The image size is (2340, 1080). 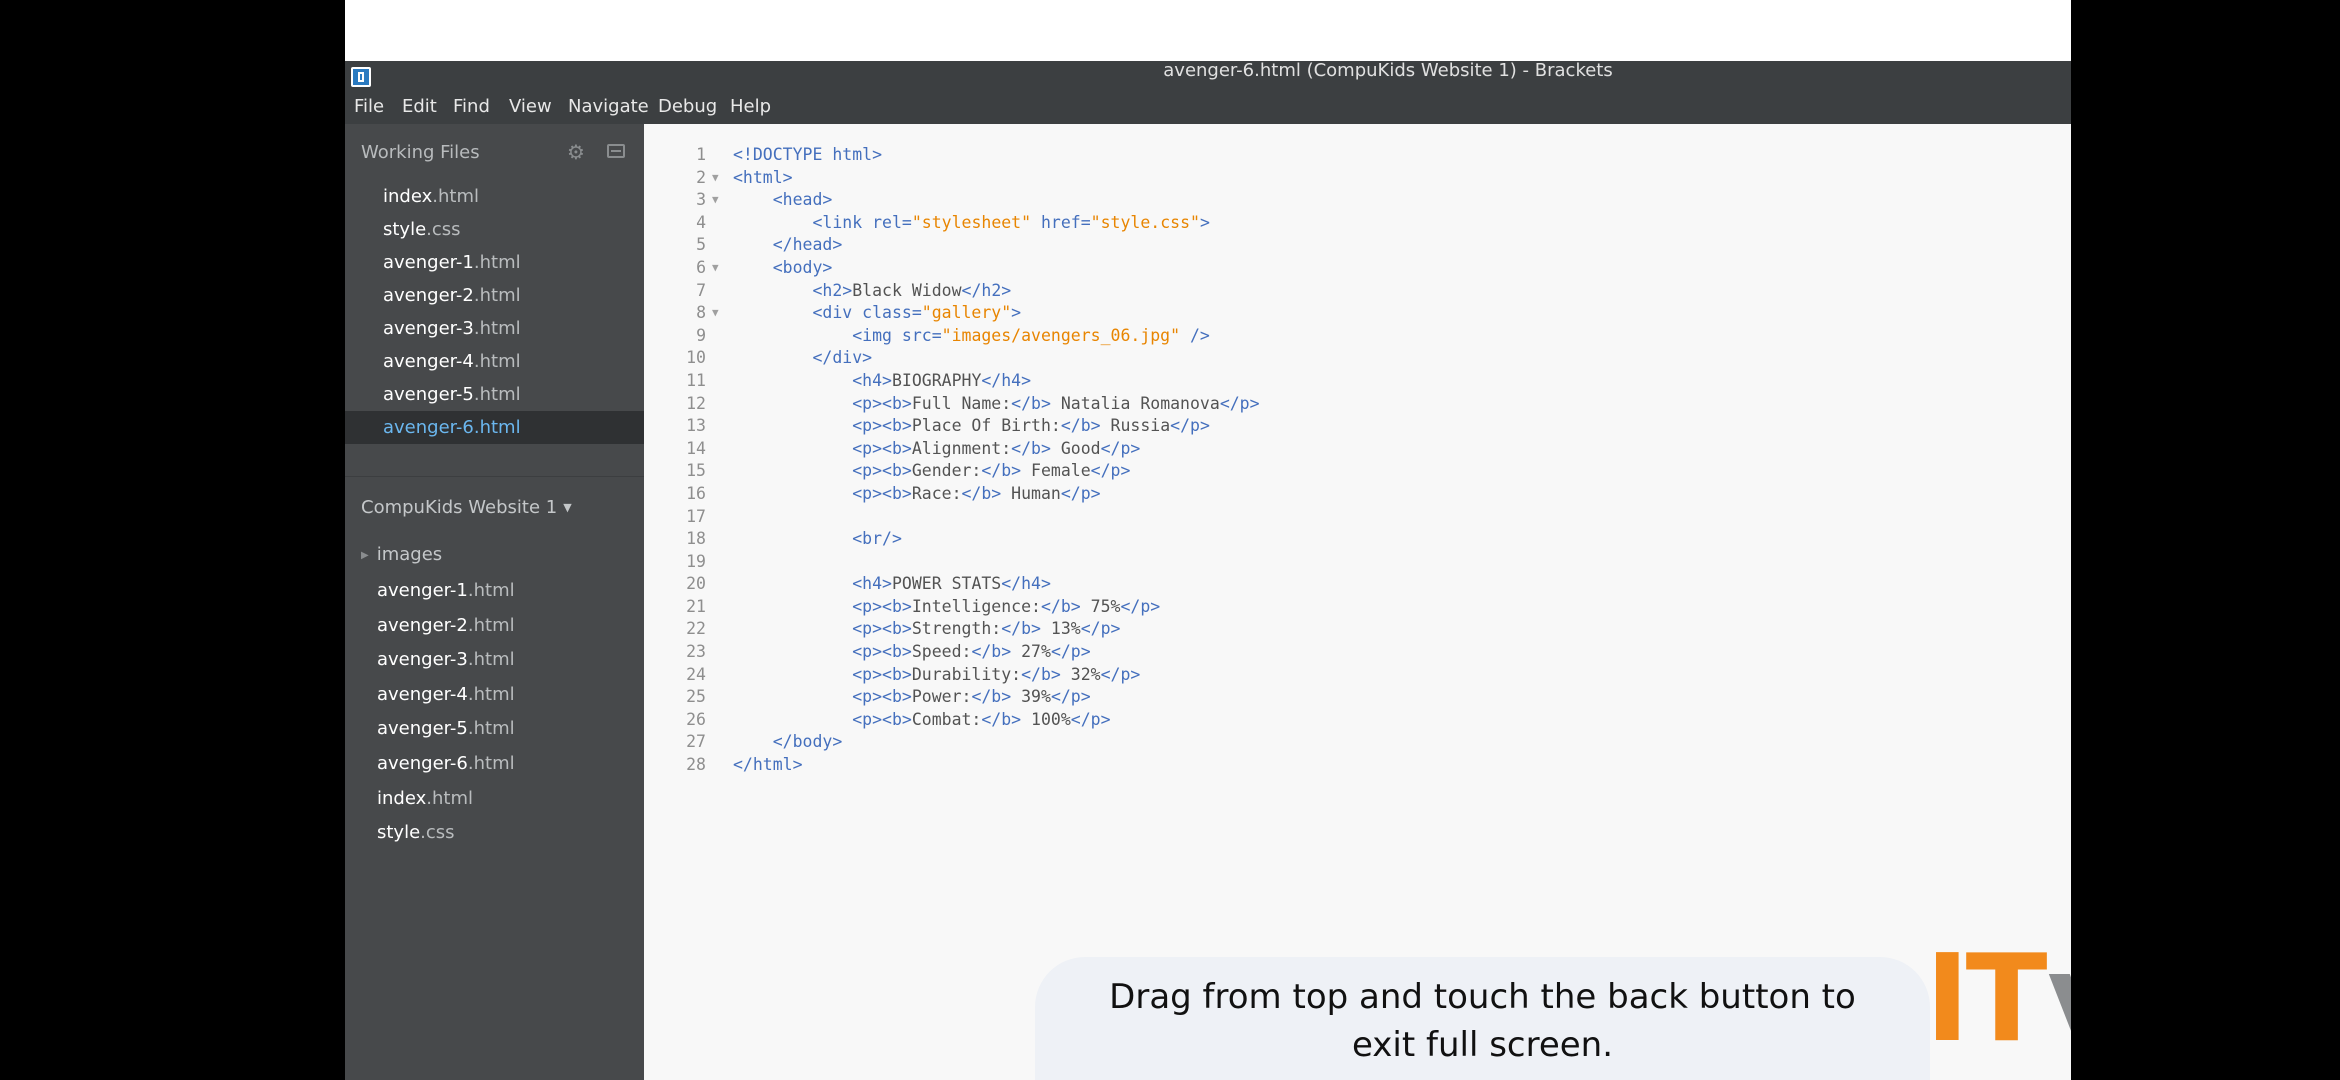 What do you see at coordinates (419, 107) in the screenshot?
I see `menu-edit: Edit` at bounding box center [419, 107].